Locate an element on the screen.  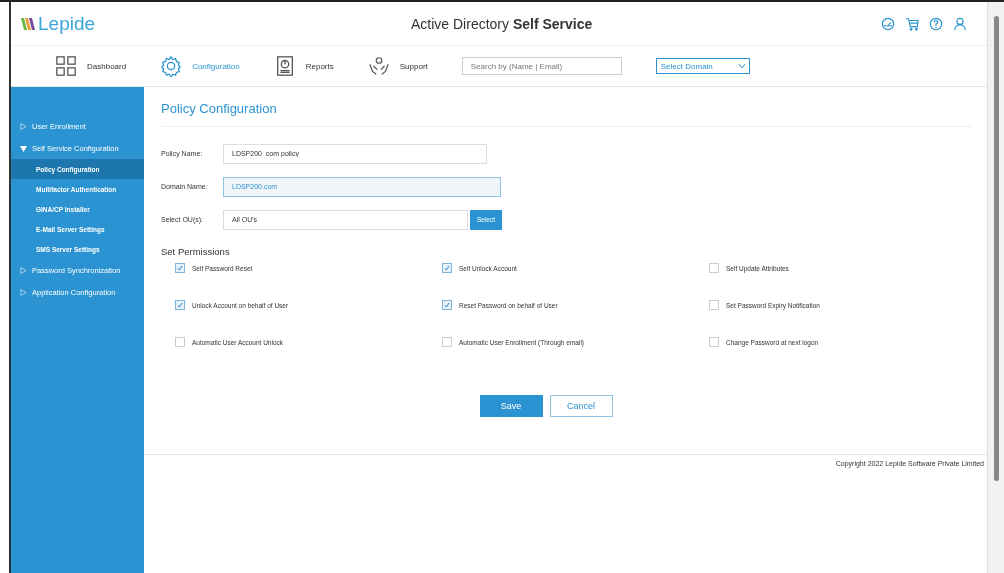
app-title: Active Directory Self Service is located at coordinates (502, 23).